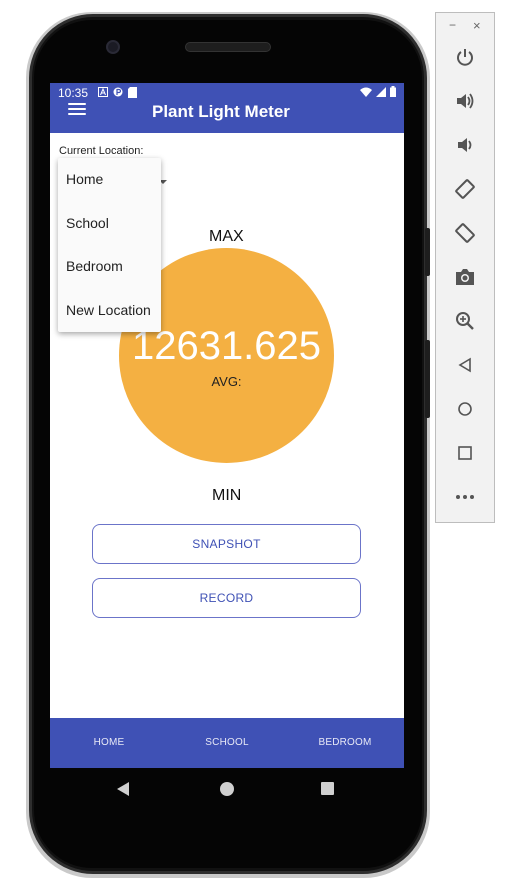  I want to click on power-icon, so click(465, 57).